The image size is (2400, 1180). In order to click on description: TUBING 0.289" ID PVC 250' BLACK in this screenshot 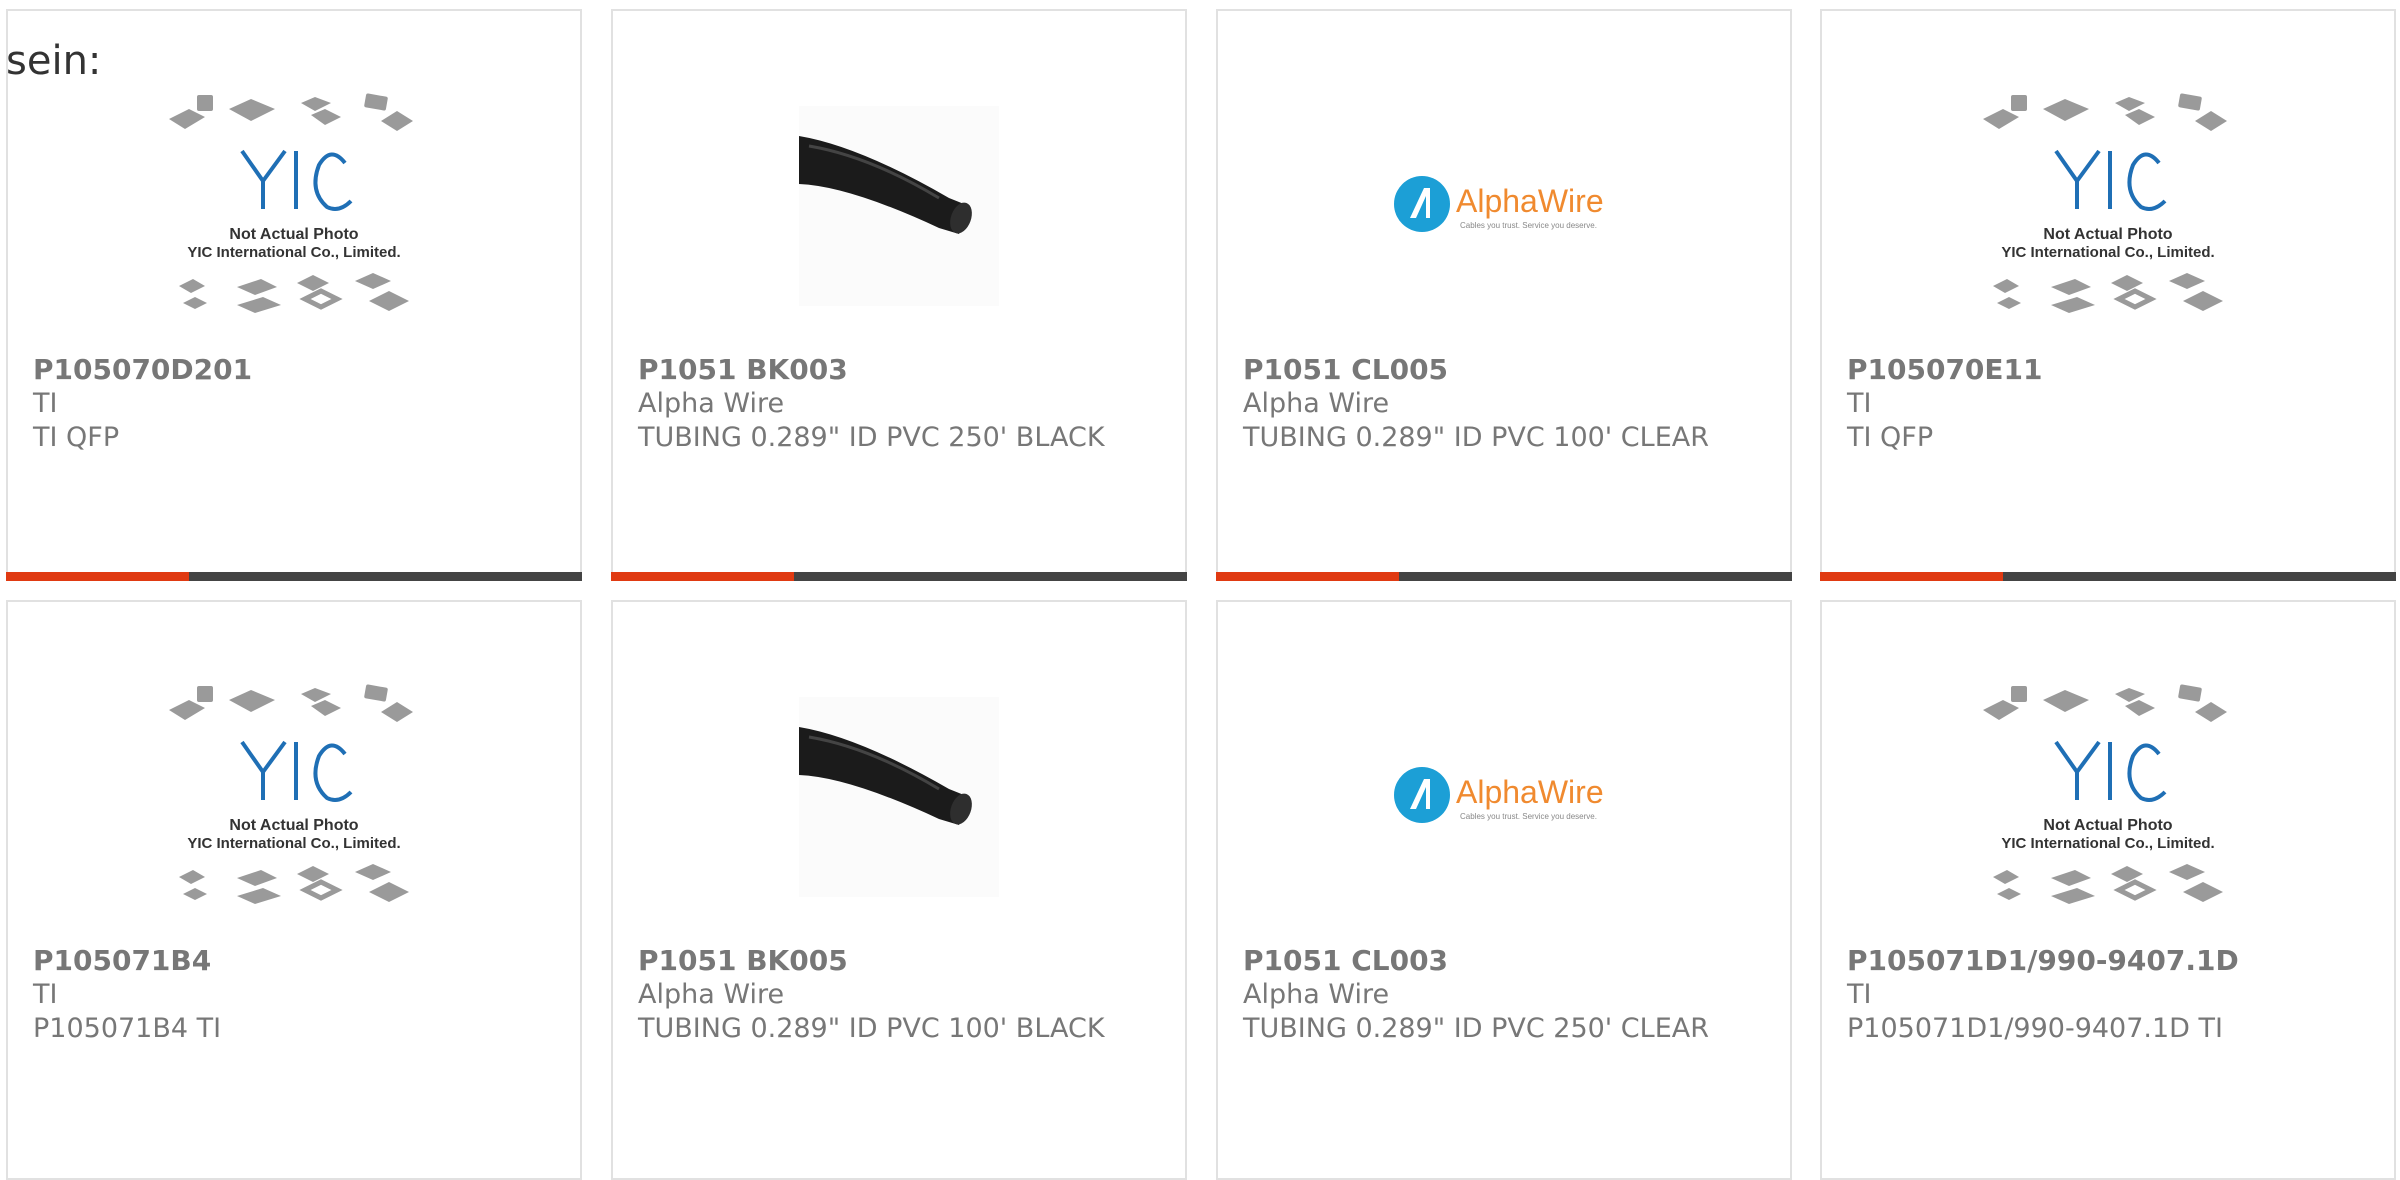, I will do `click(871, 437)`.